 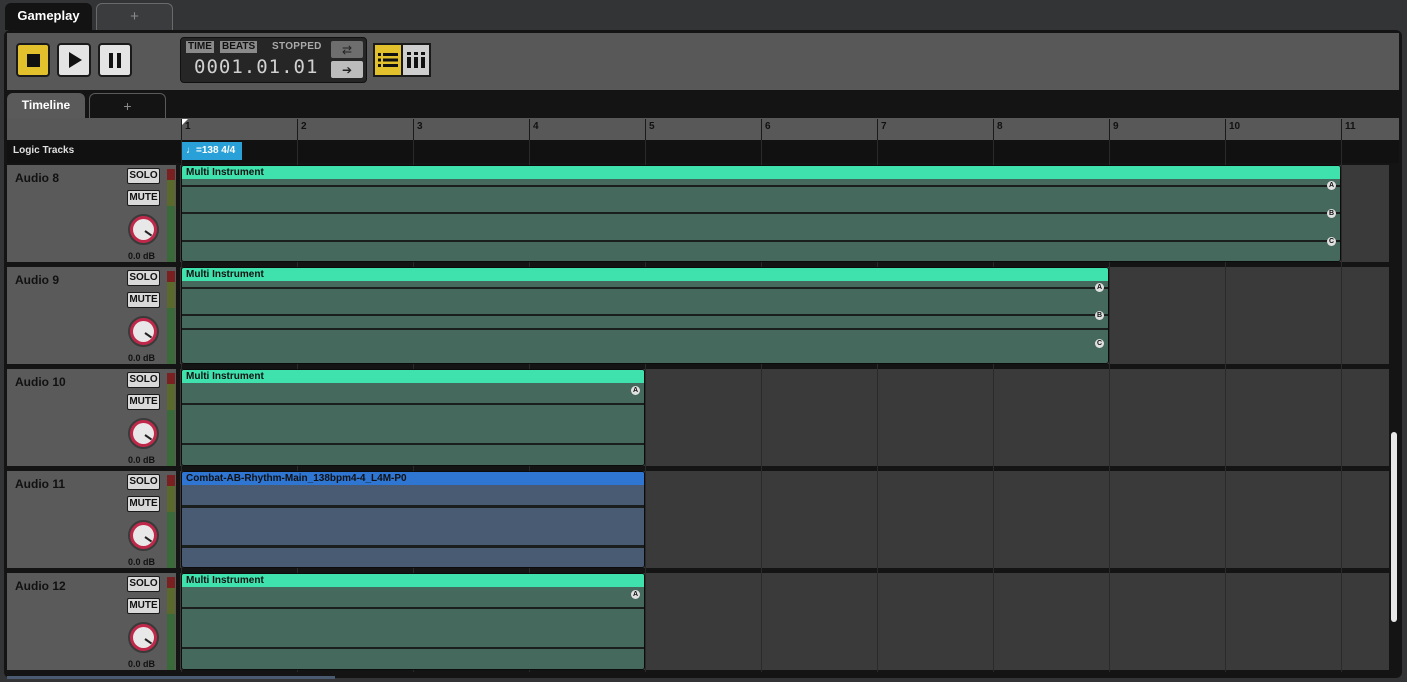 I want to click on bar-number: 11, so click(x=1350, y=126).